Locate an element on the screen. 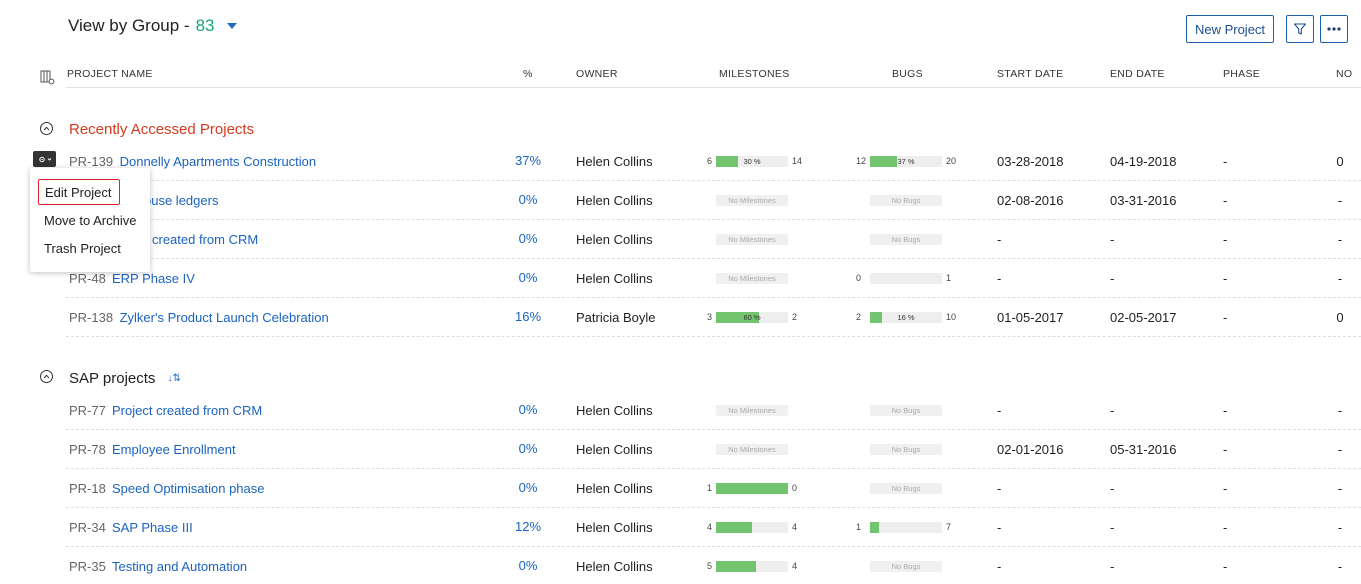  project-percent: 16% is located at coordinates (528, 316).